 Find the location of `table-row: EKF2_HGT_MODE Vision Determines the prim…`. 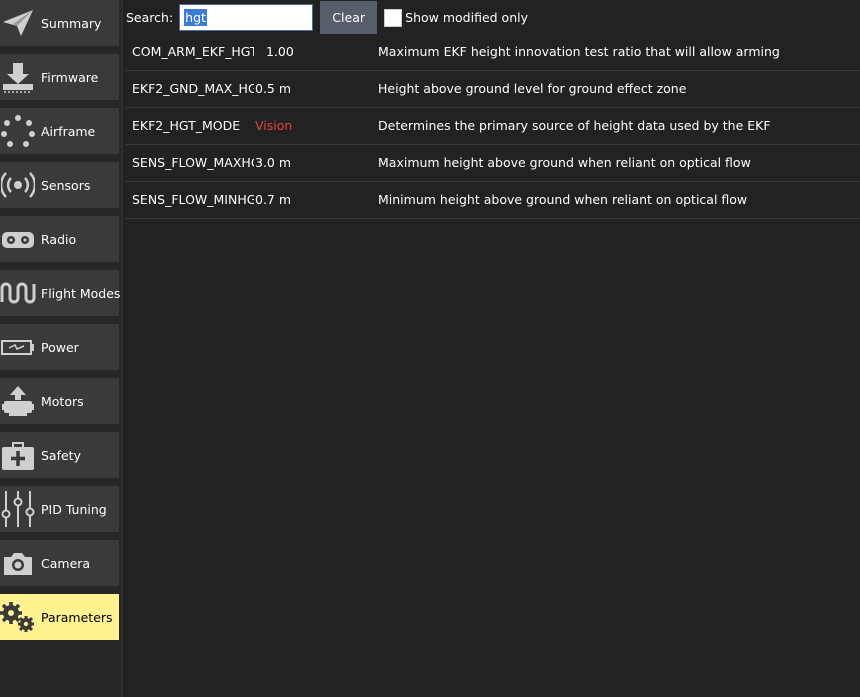

table-row: EKF2_HGT_MODE Vision Determines the prim… is located at coordinates (493, 126).